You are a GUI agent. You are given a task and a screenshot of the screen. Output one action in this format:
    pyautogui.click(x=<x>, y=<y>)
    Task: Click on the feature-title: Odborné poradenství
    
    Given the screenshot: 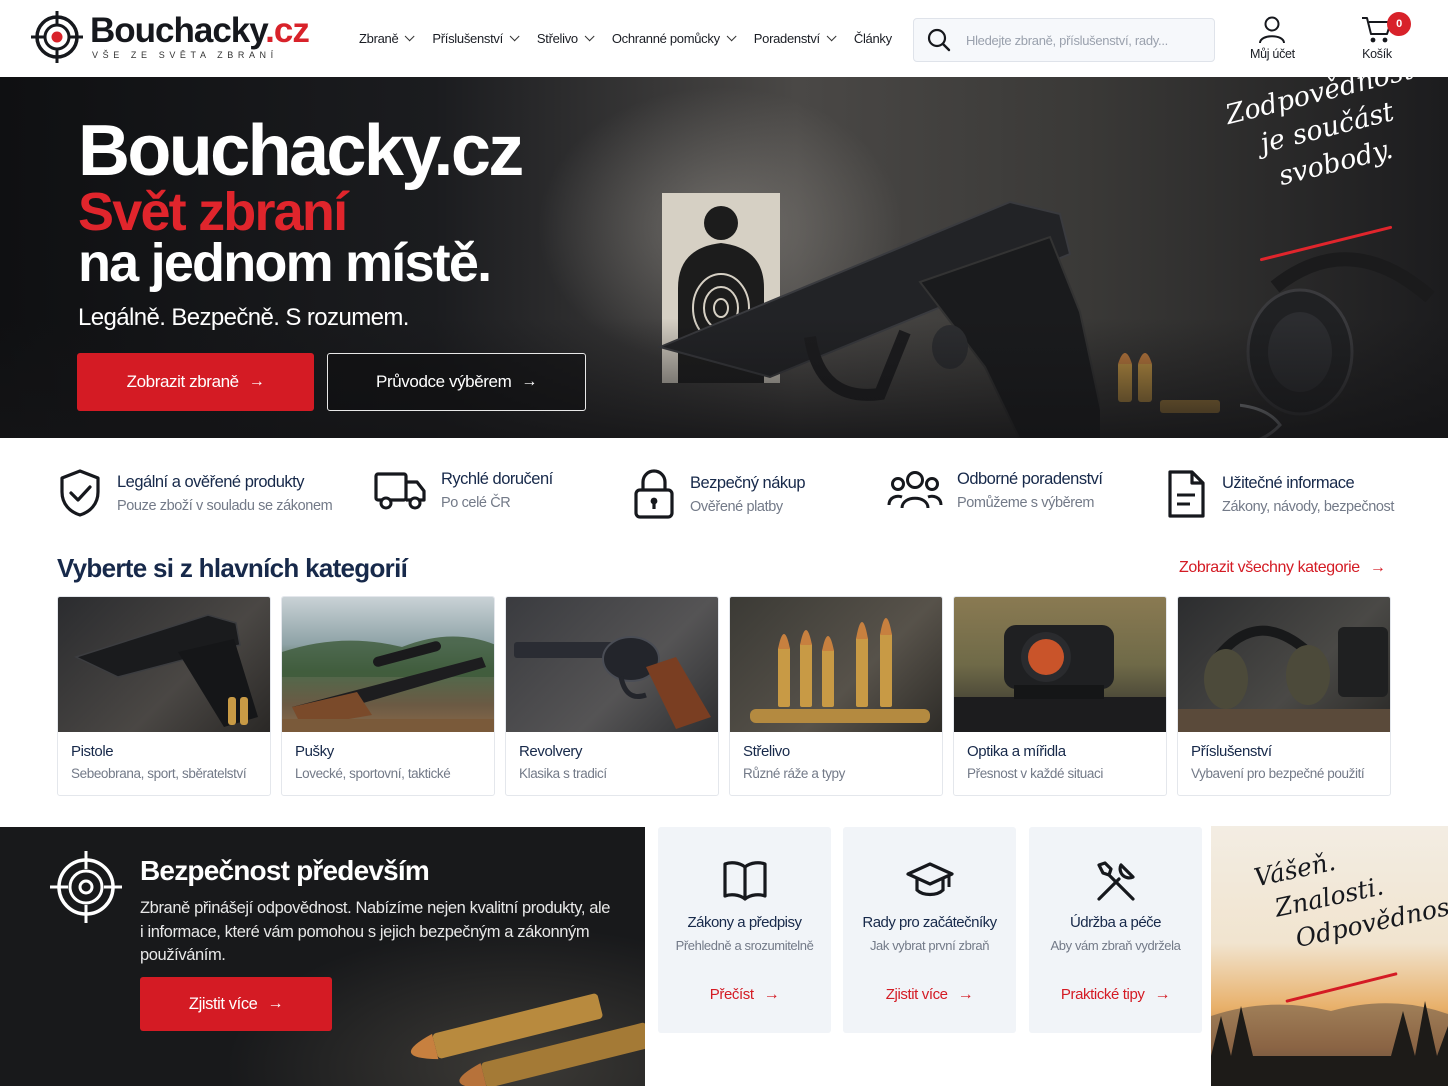 What is the action you would take?
    pyautogui.click(x=1030, y=478)
    